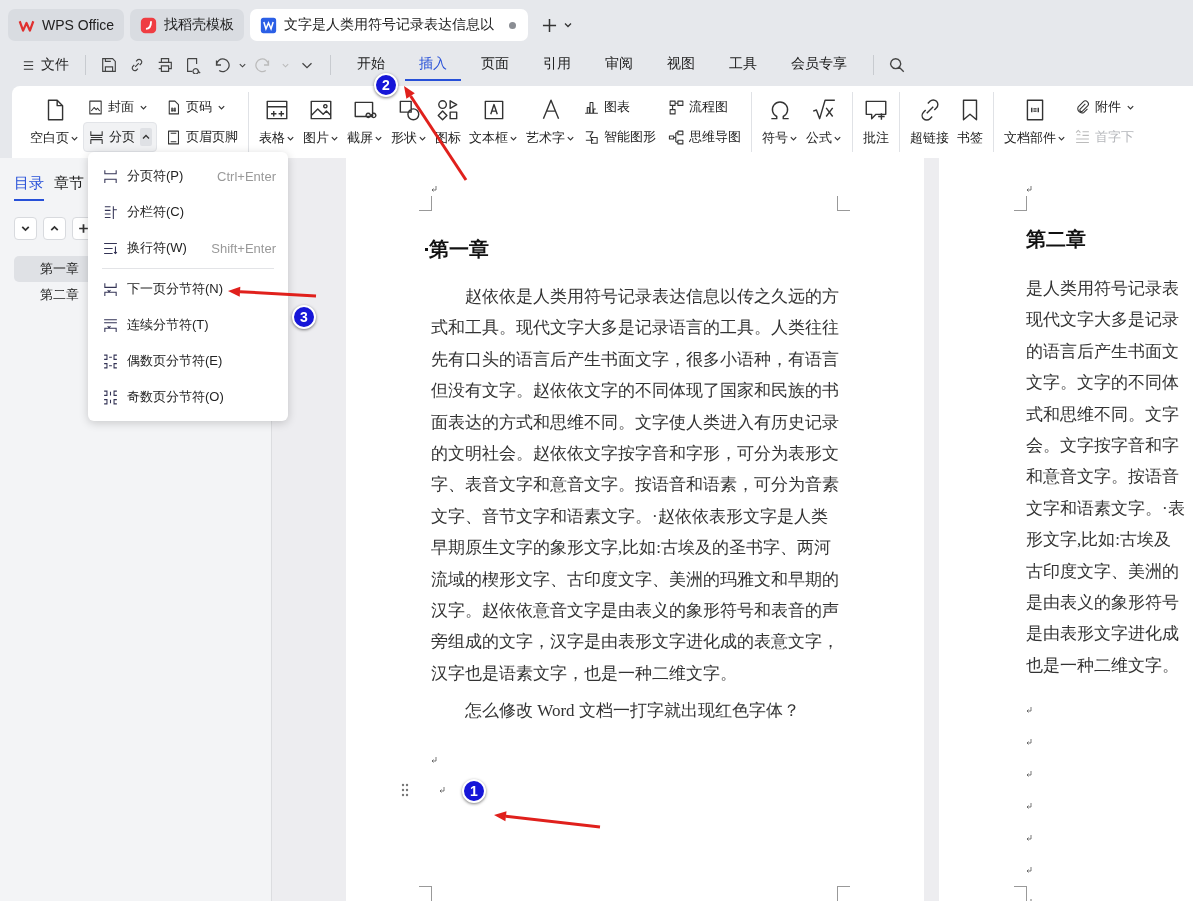  What do you see at coordinates (193, 65) in the screenshot?
I see `print-preview-icon` at bounding box center [193, 65].